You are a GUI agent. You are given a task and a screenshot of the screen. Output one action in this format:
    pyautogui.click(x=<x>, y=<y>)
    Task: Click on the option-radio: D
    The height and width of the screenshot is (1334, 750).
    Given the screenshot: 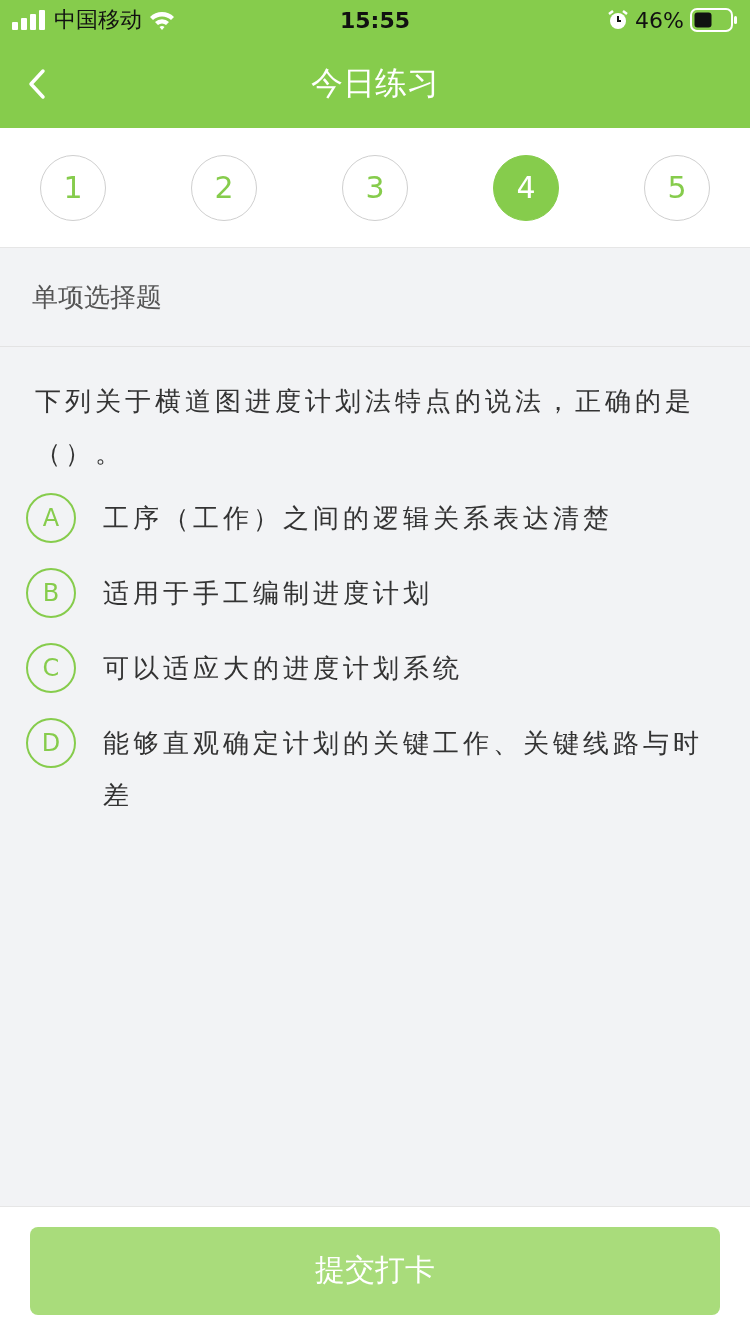 What is the action you would take?
    pyautogui.click(x=51, y=743)
    